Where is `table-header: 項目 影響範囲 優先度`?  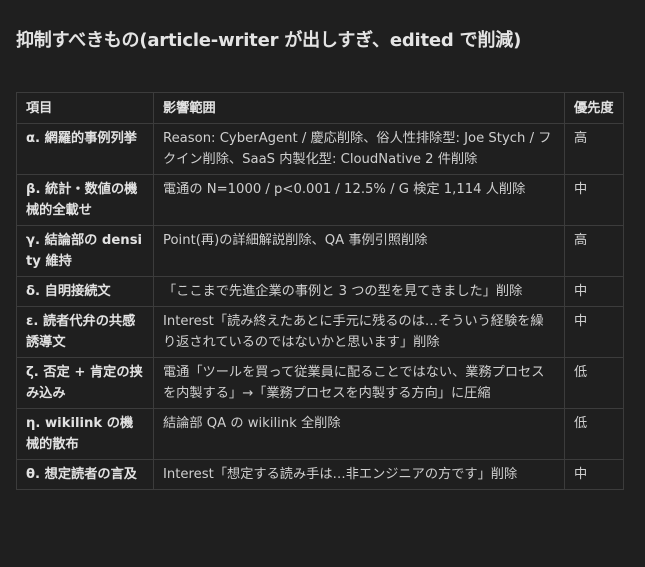
table-header: 項目 影響範囲 優先度 is located at coordinates (320, 108).